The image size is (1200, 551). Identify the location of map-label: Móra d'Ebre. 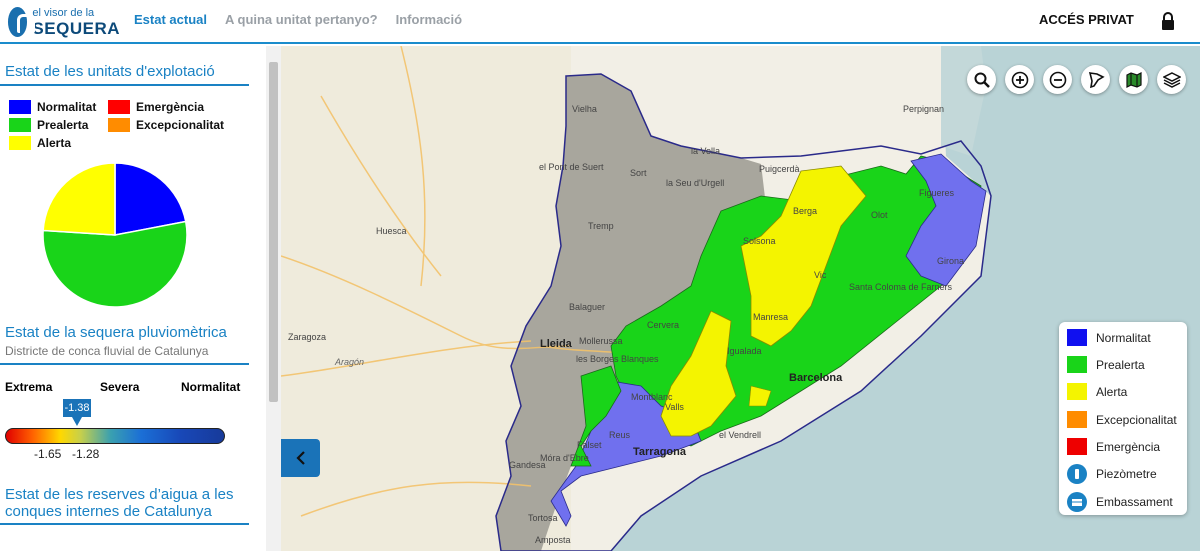
(564, 458).